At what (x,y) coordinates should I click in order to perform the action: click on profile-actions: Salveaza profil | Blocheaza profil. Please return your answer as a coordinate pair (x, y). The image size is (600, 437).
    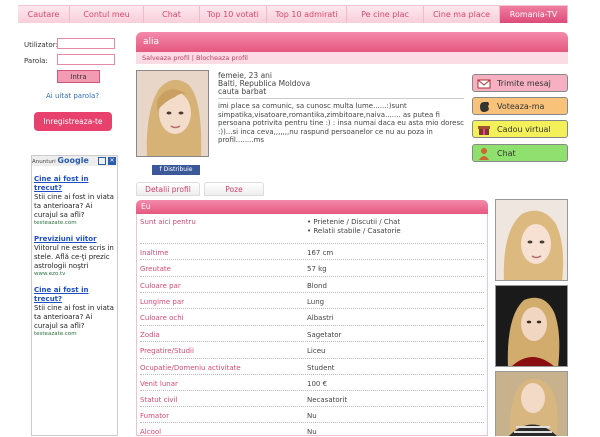
    Looking at the image, I should click on (352, 58).